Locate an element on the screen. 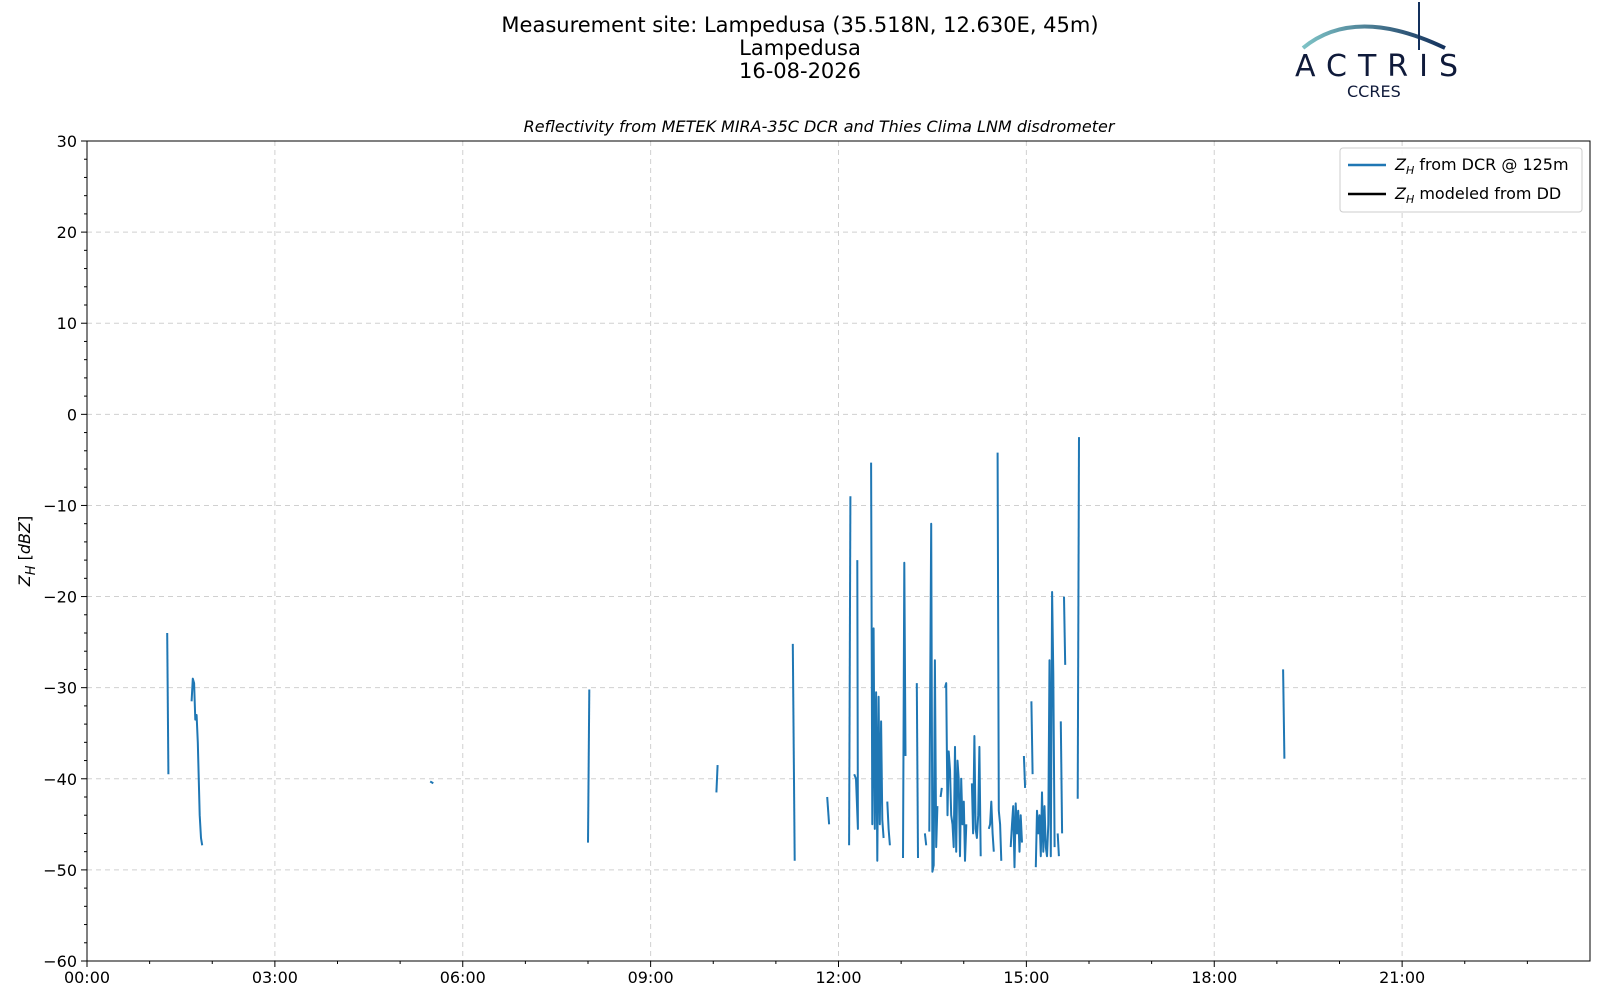  y-axis: 30 20 10 0 −10 −20 −30 −40 −50 −60 is located at coordinates (65, 551).